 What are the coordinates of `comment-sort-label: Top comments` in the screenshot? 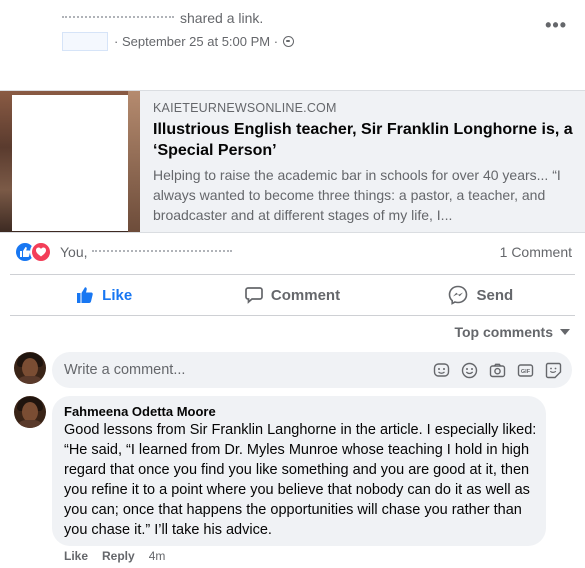 It's located at (503, 332).